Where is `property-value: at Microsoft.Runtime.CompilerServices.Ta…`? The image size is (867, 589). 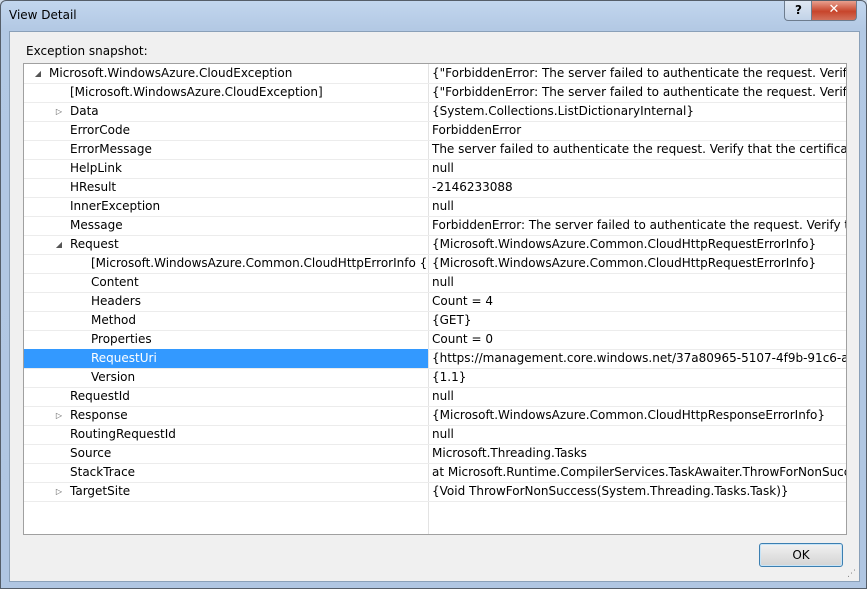
property-value: at Microsoft.Runtime.CompilerServices.Ta… is located at coordinates (638, 472).